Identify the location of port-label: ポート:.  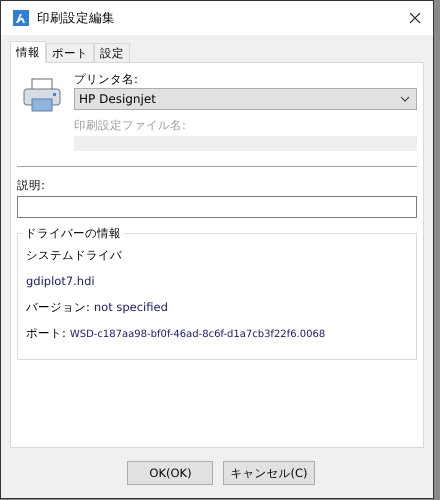
(46, 333).